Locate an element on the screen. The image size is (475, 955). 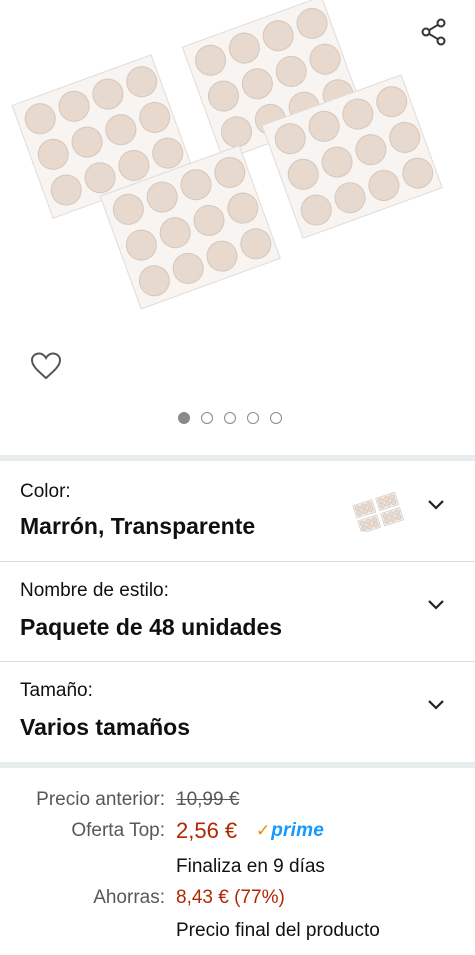
share-button is located at coordinates (434, 32).